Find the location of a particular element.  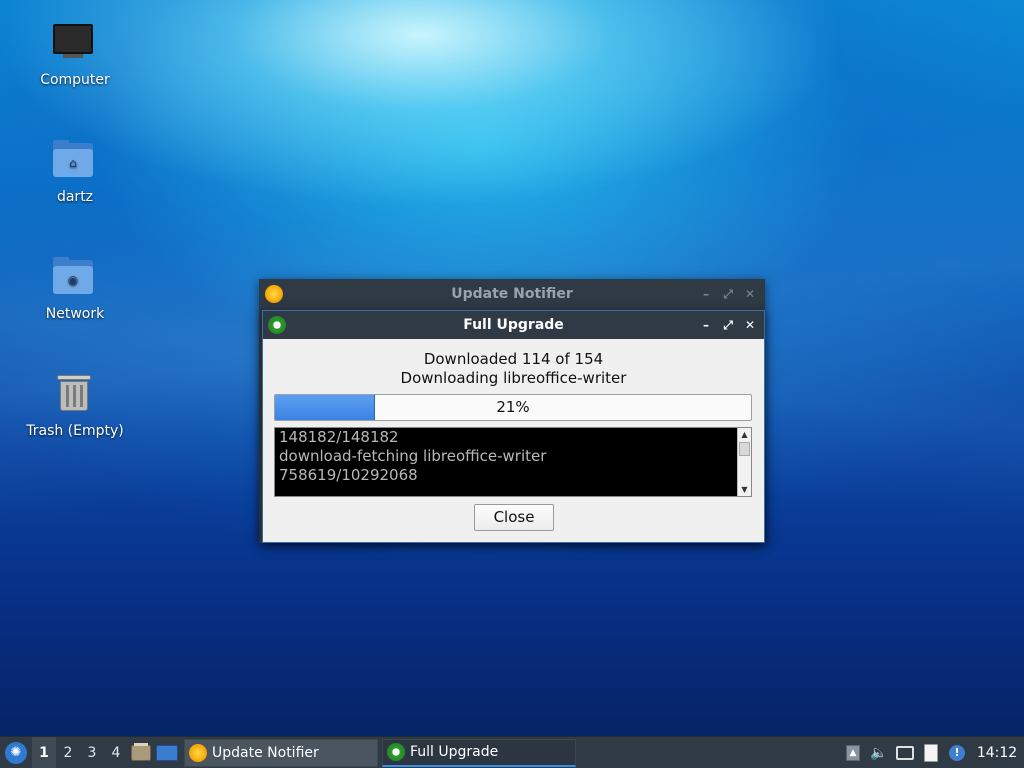

workspace-2: 2 is located at coordinates (68, 752).